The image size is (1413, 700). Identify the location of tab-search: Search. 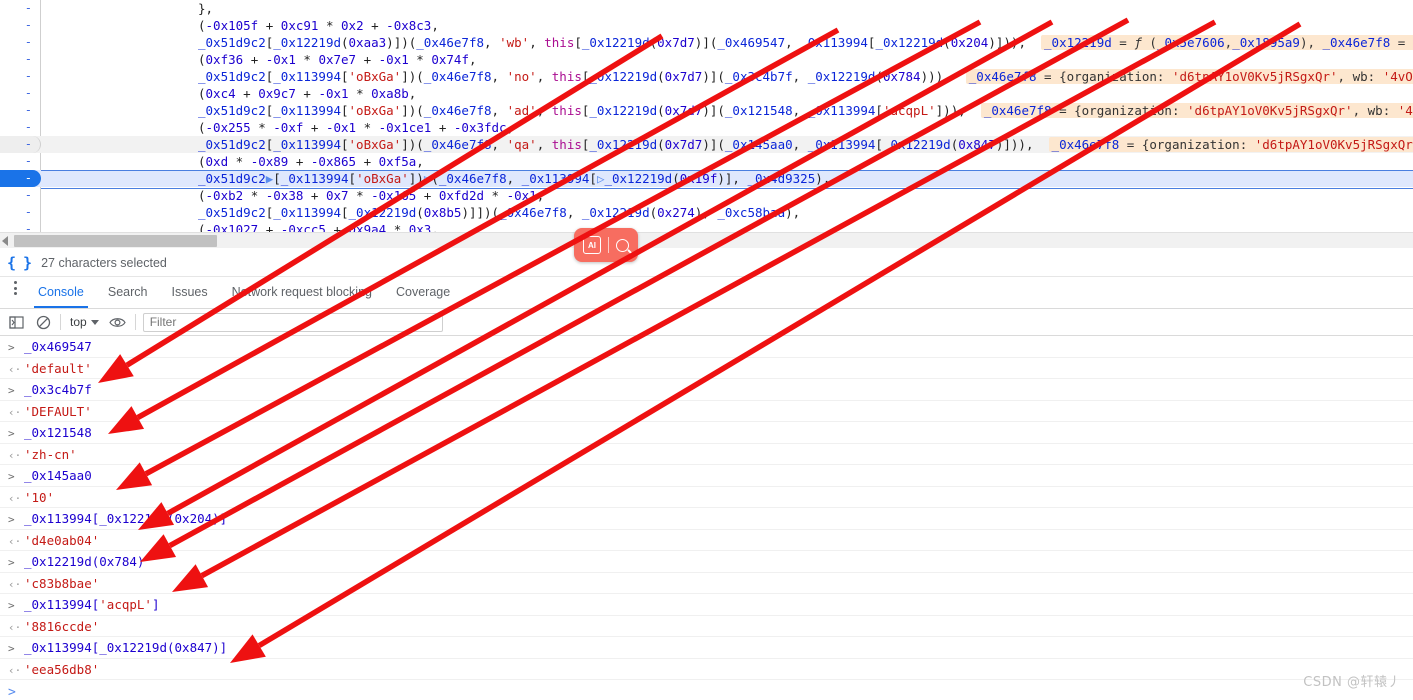
(128, 292).